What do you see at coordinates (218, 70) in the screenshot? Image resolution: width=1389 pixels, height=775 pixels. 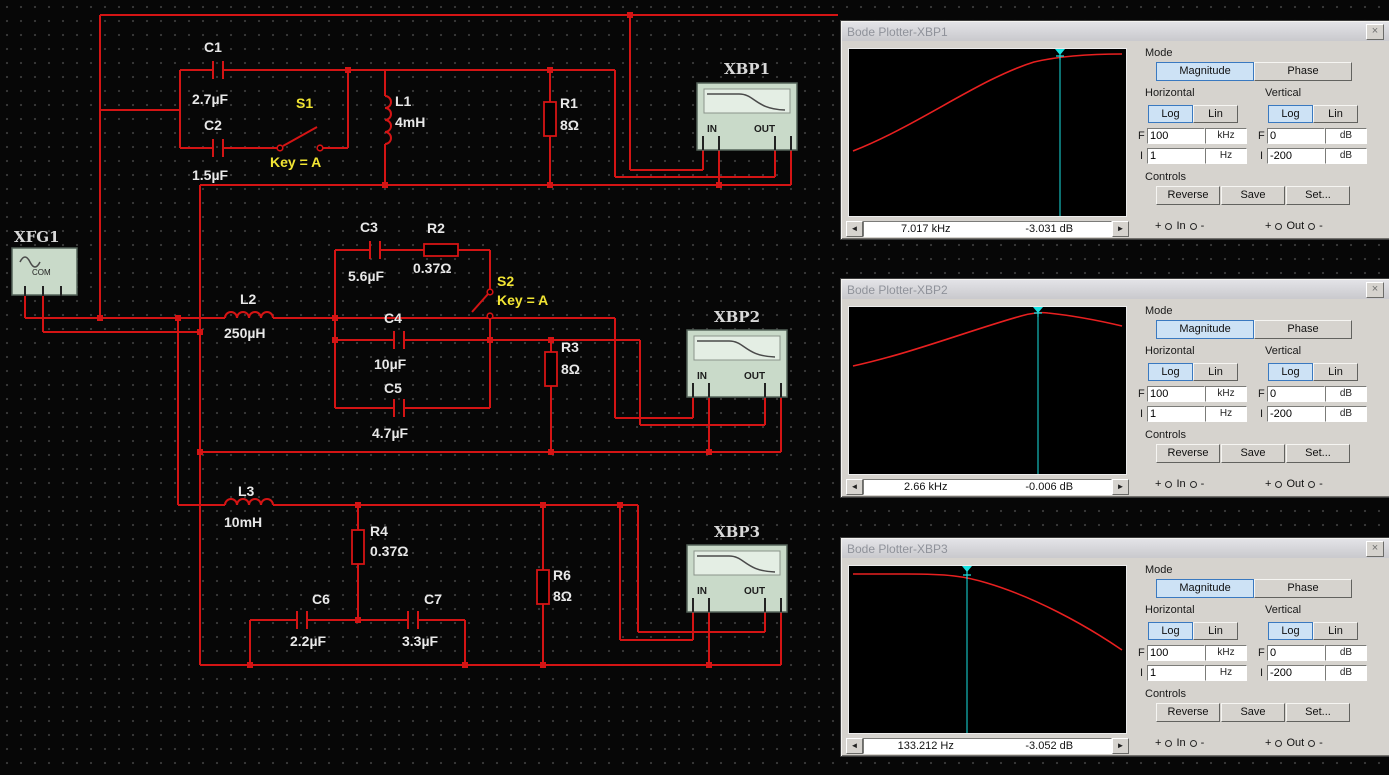 I see `capacitor-c1` at bounding box center [218, 70].